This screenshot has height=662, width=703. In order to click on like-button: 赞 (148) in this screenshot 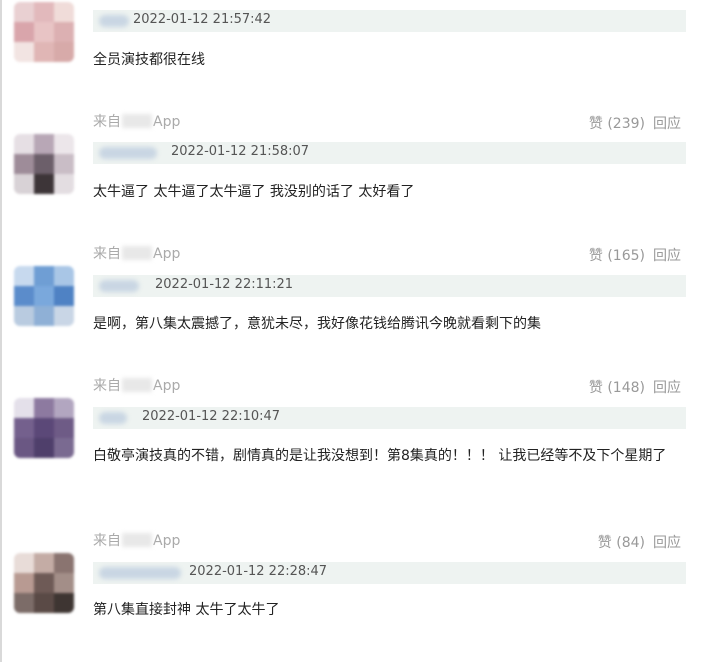, I will do `click(617, 388)`.